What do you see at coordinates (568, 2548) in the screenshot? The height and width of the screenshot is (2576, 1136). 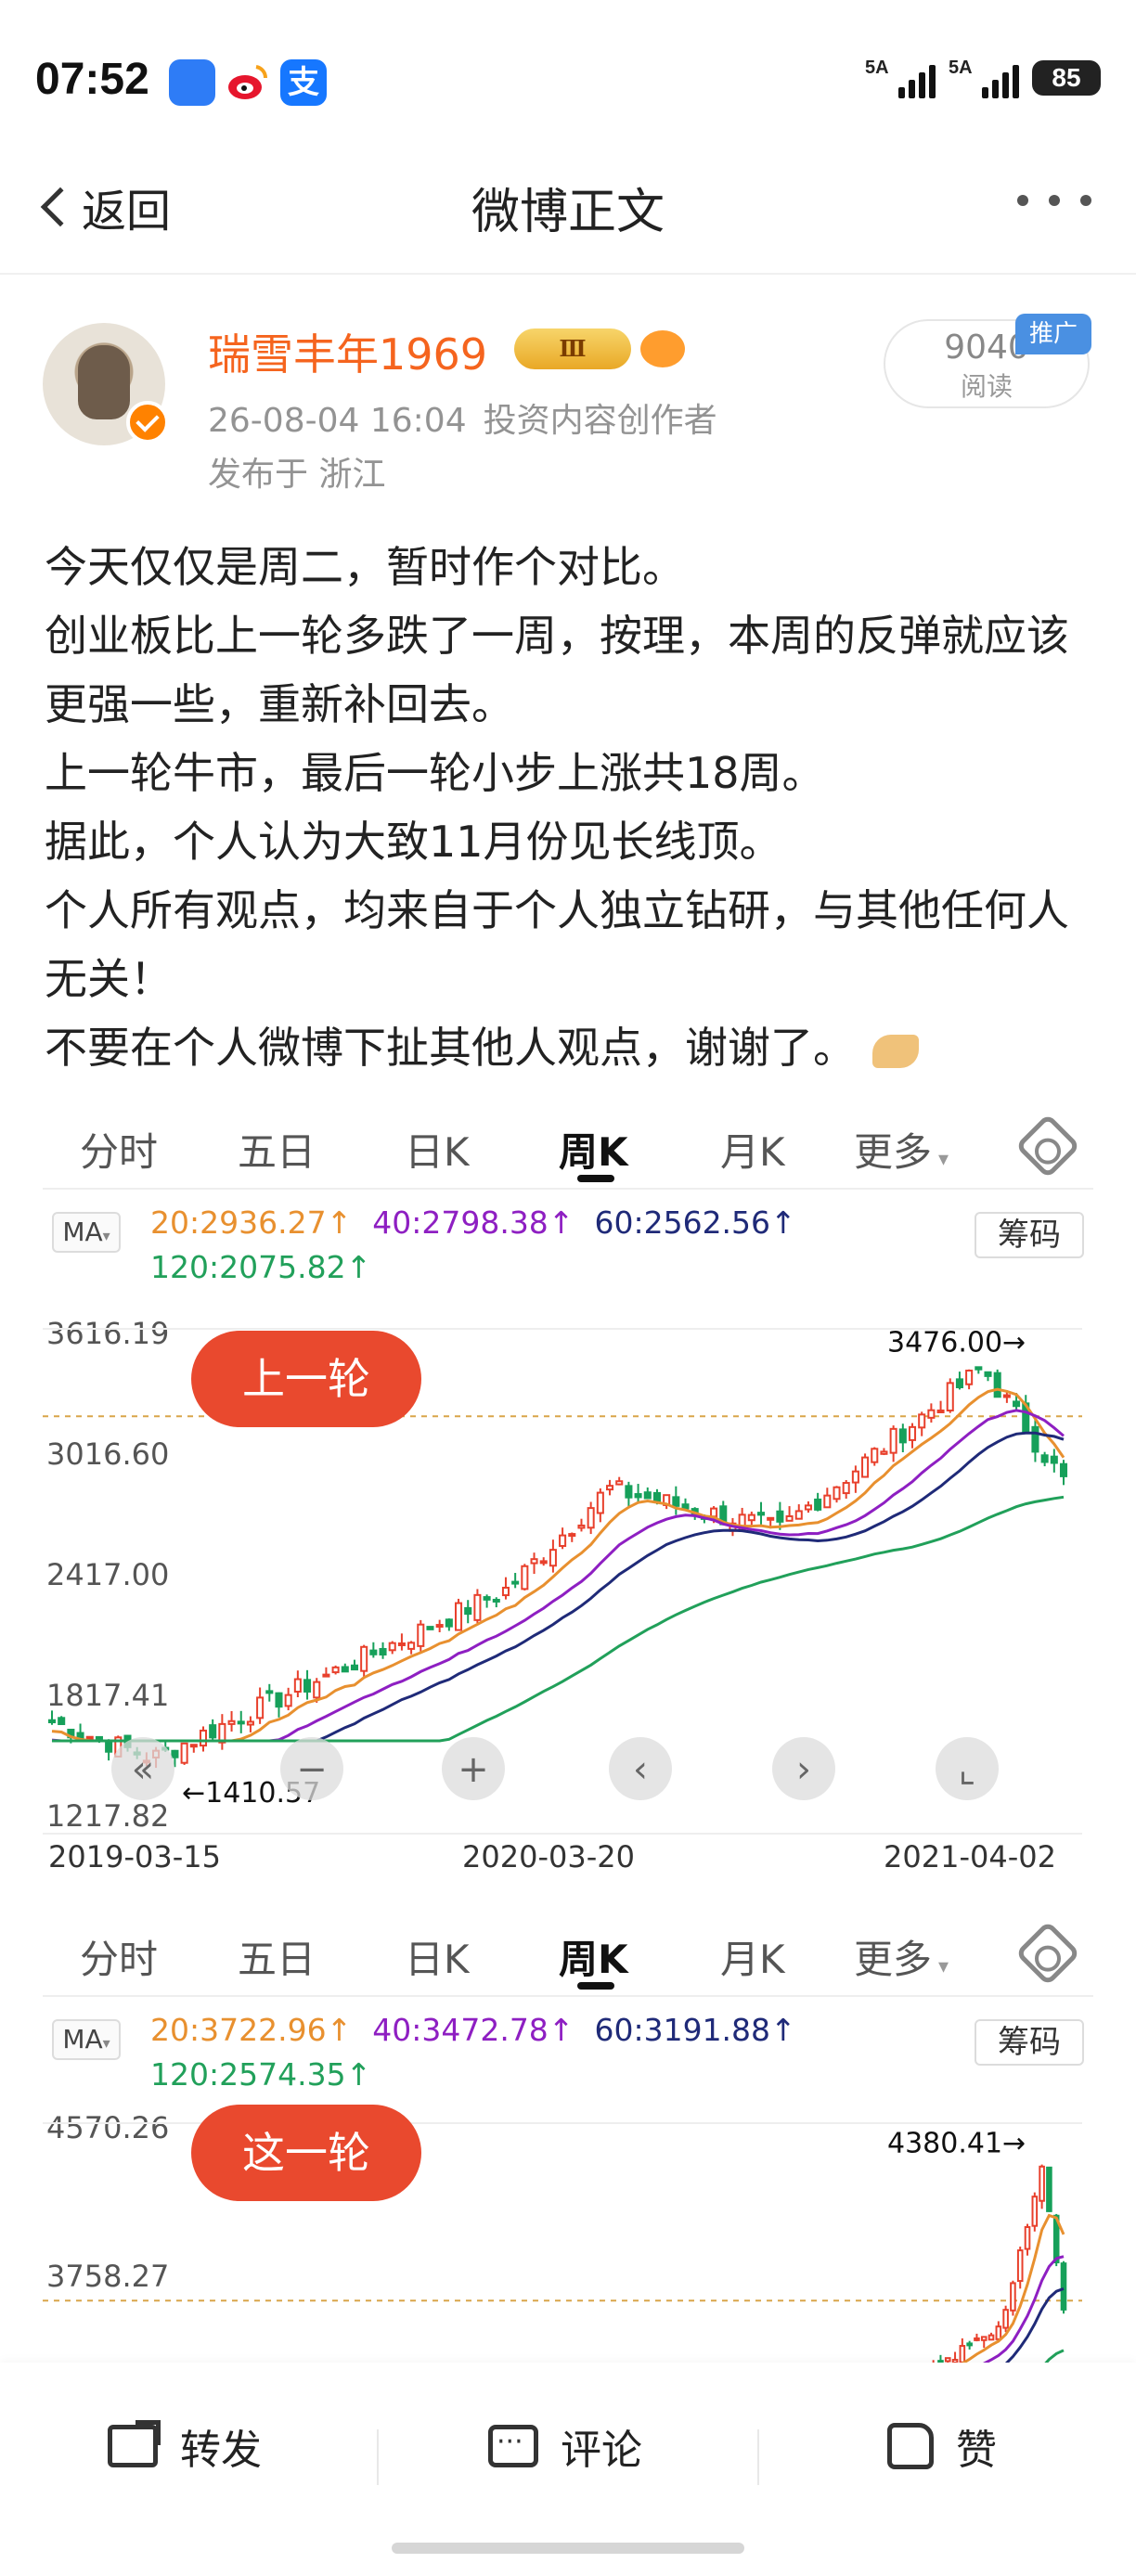 I see `home-indicator` at bounding box center [568, 2548].